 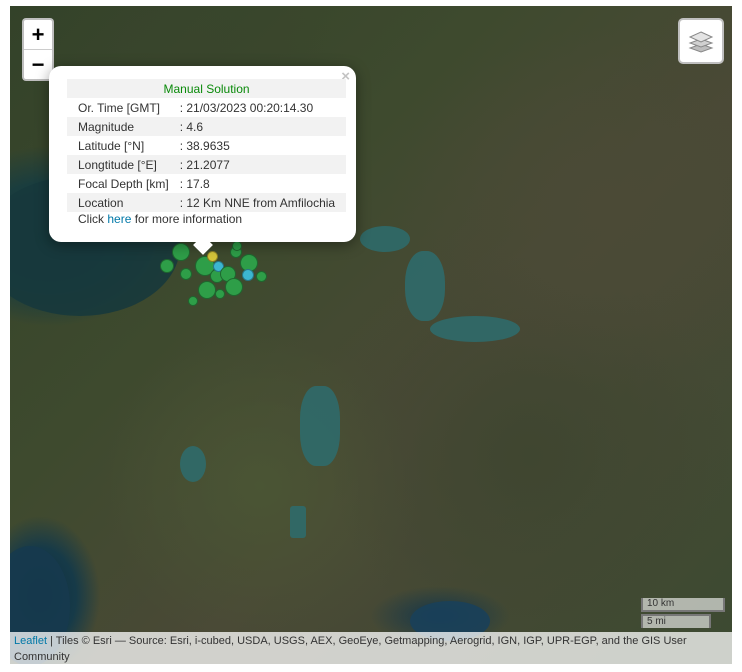 I want to click on more-info-link: here, so click(x=119, y=219).